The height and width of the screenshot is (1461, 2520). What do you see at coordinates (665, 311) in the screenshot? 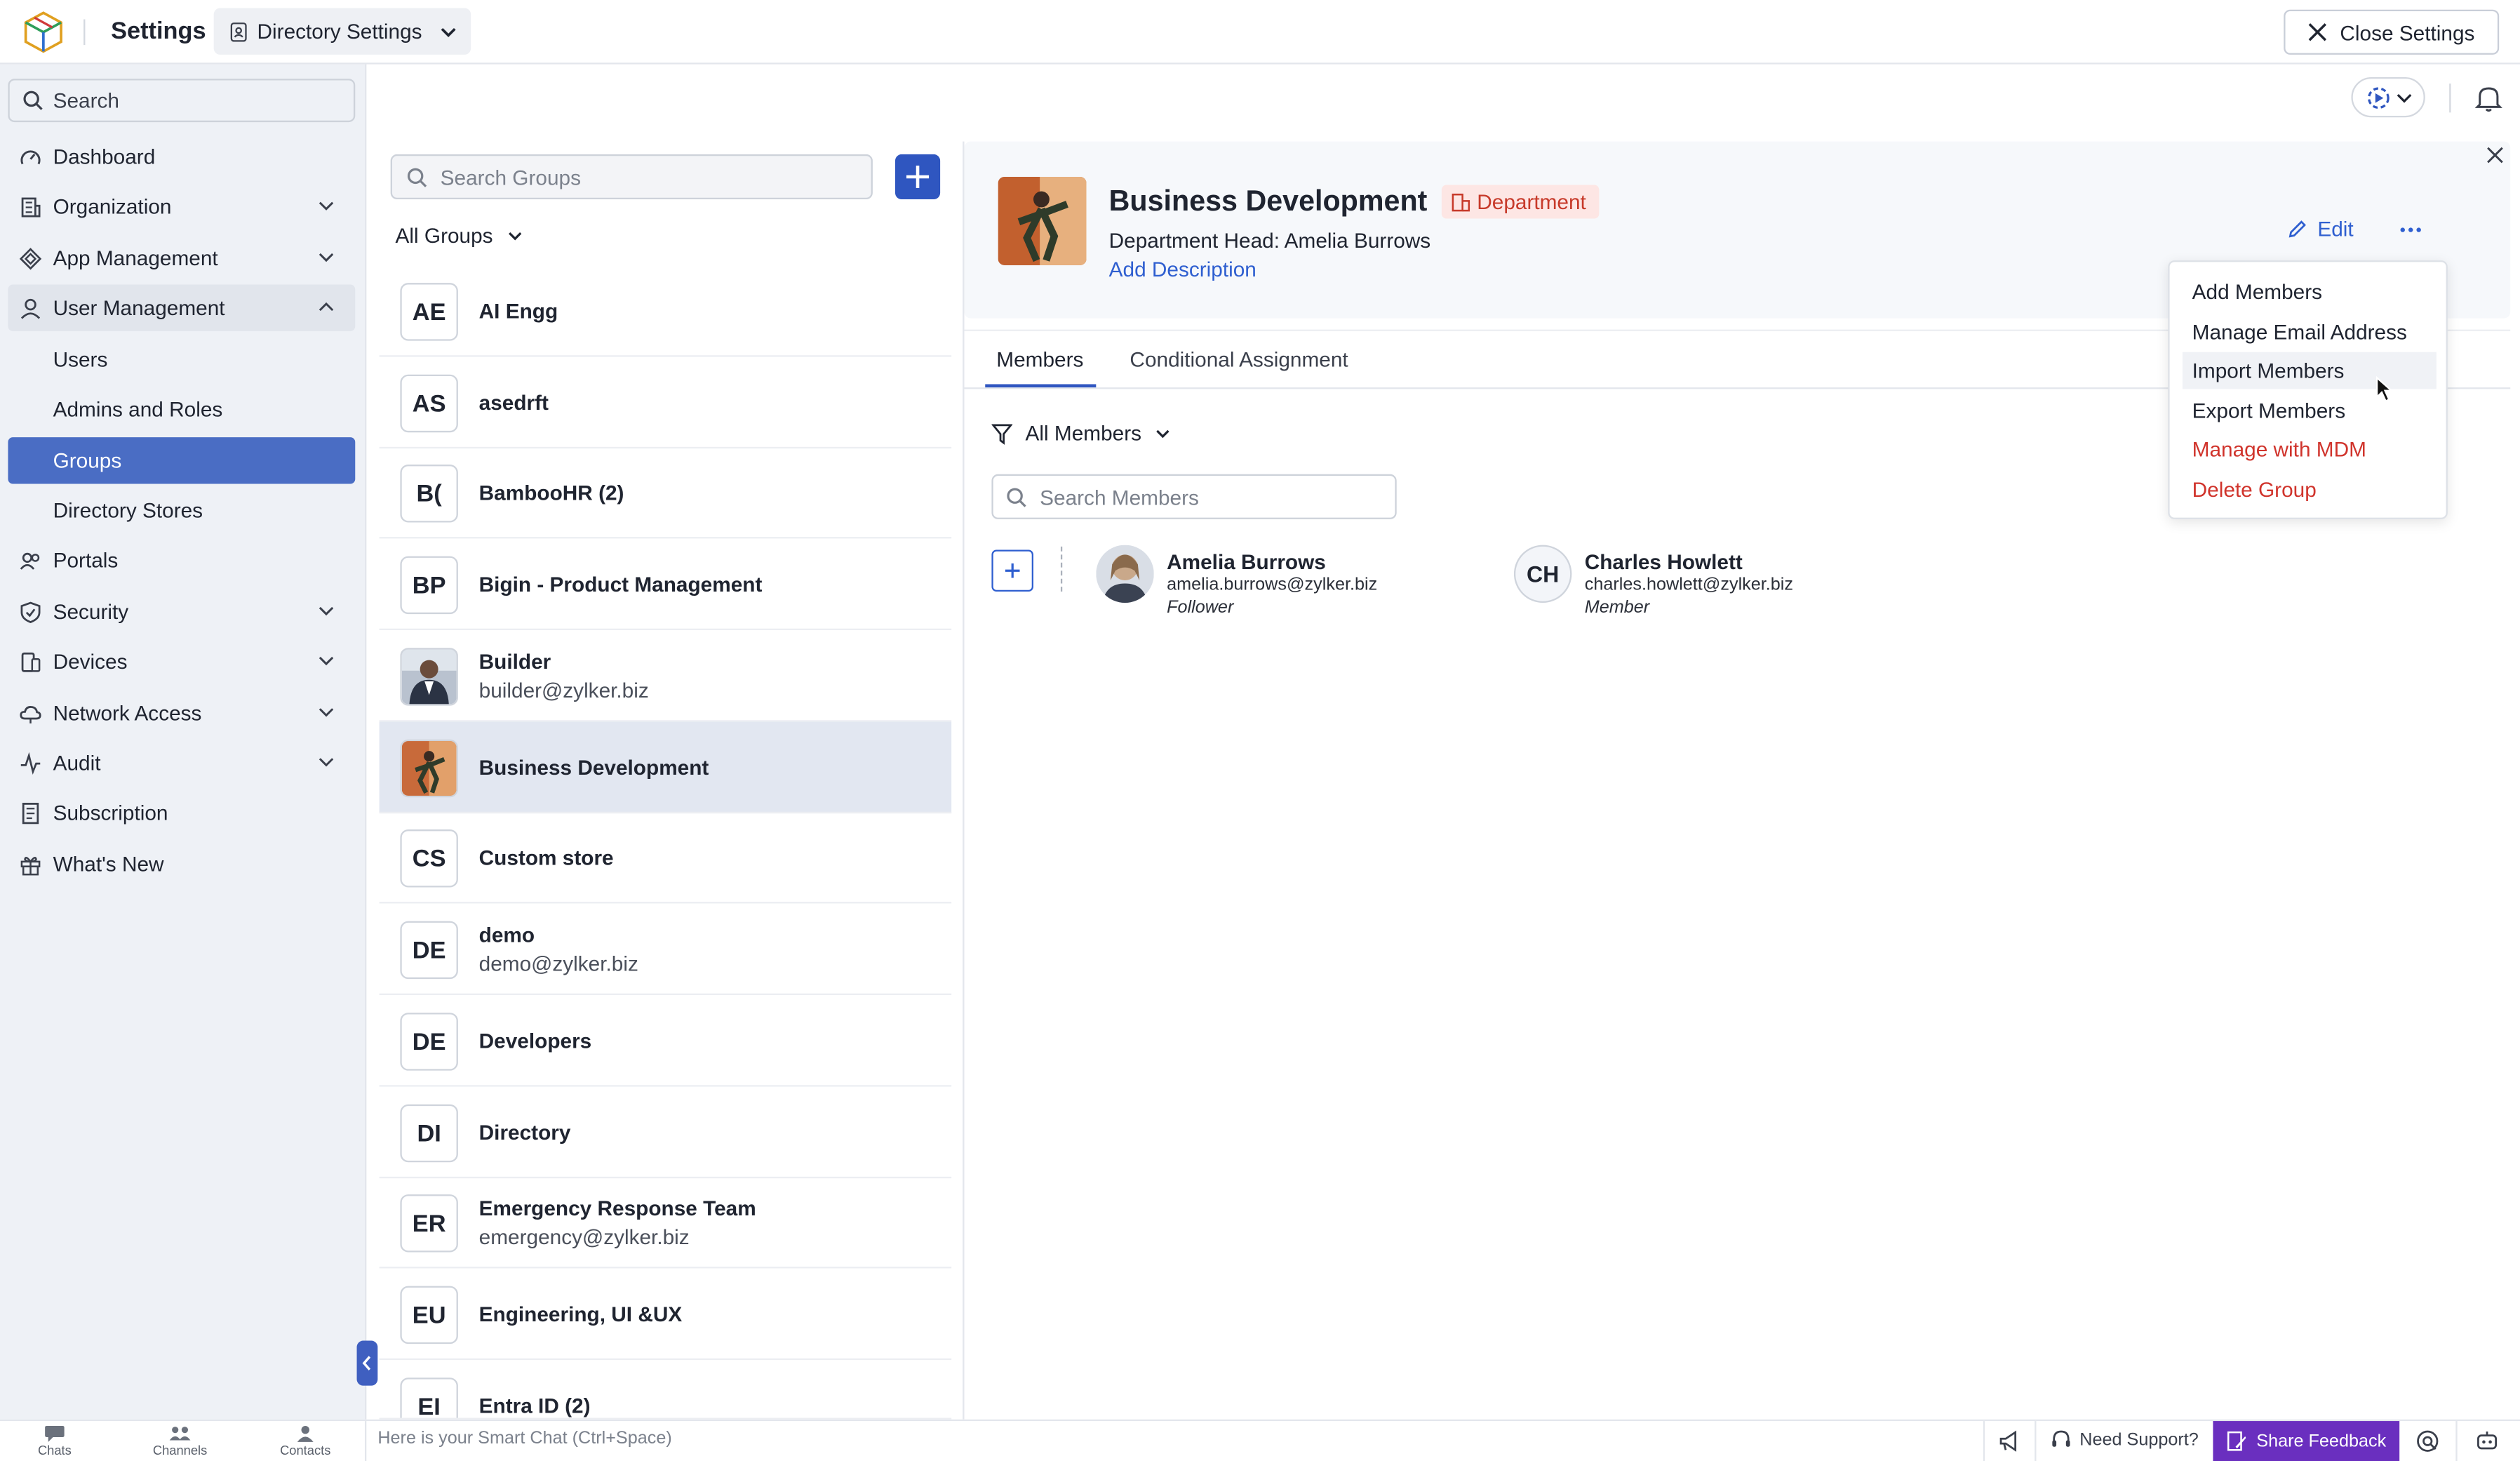
I see `group-row-ai-engg: AE AI Engg` at bounding box center [665, 311].